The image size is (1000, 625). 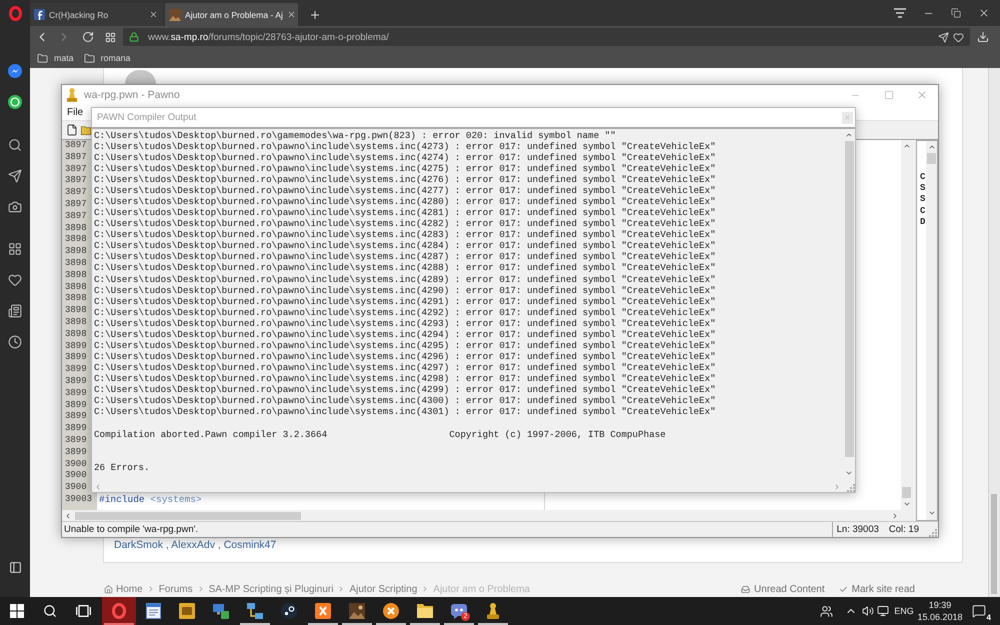 I want to click on breadcrumb-link: Forums, so click(x=175, y=589).